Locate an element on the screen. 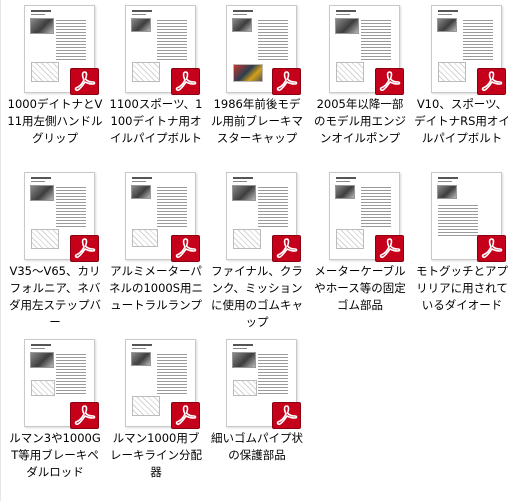 Image resolution: width=520 pixels, height=501 pixels. file-item: 1986年前後モデル用前ブレーキマスターキャップ is located at coordinates (257, 81).